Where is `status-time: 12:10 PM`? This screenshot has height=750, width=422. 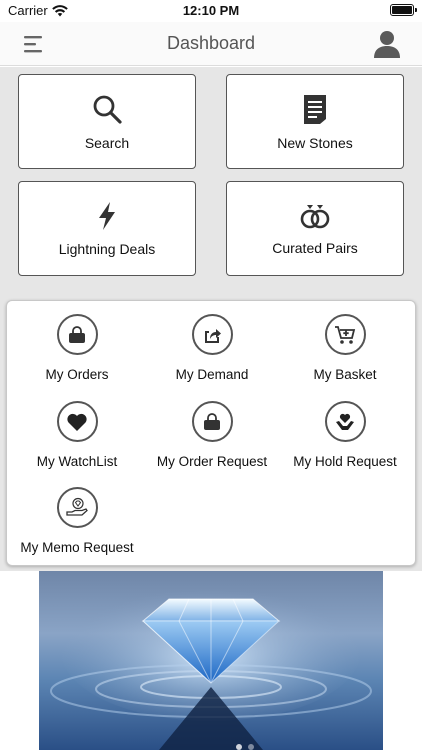
status-time: 12:10 PM is located at coordinates (211, 10).